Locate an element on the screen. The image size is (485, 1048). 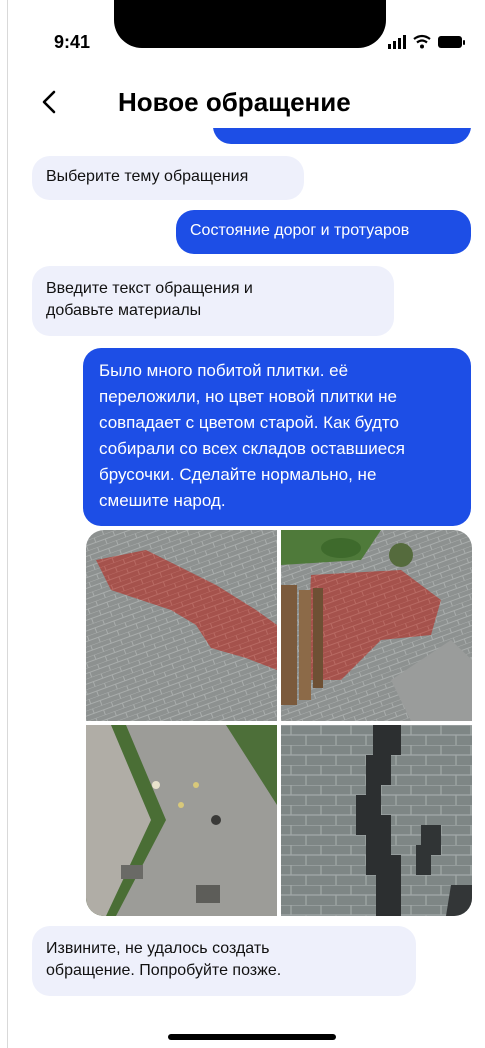
camera-notch is located at coordinates (250, 24).